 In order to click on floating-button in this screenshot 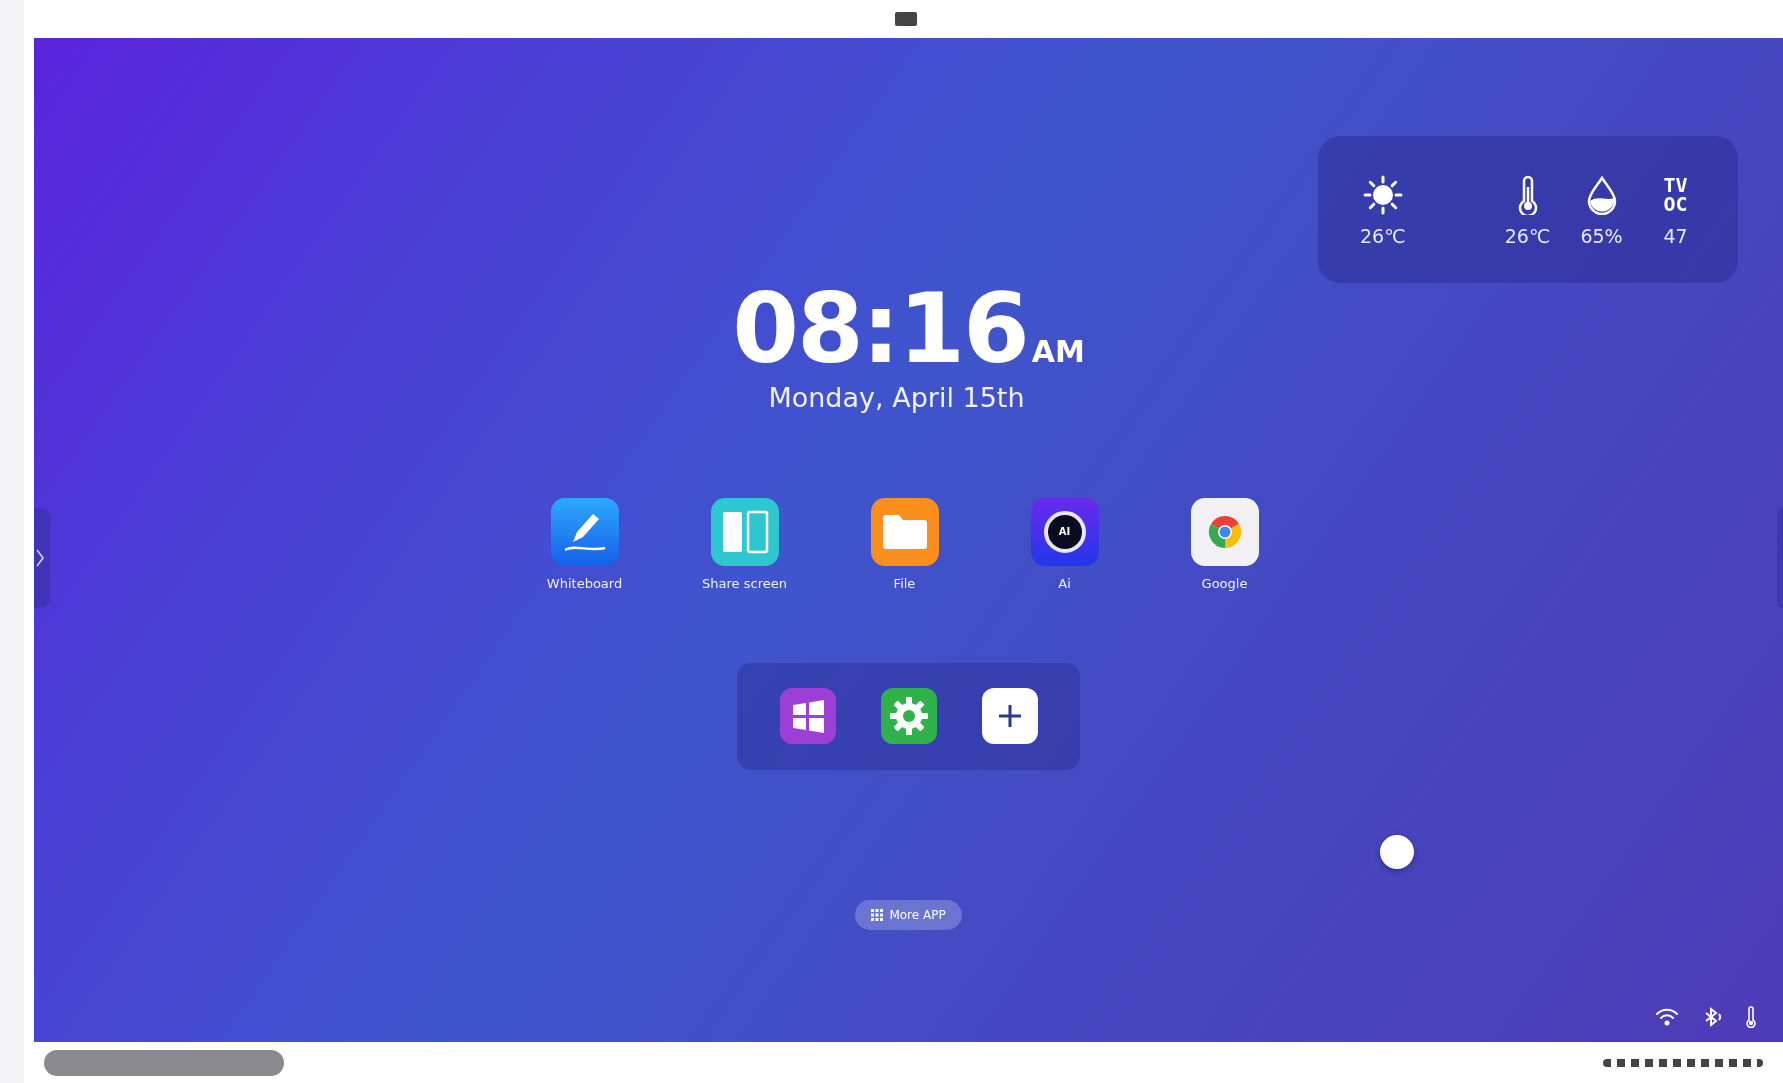, I will do `click(1397, 852)`.